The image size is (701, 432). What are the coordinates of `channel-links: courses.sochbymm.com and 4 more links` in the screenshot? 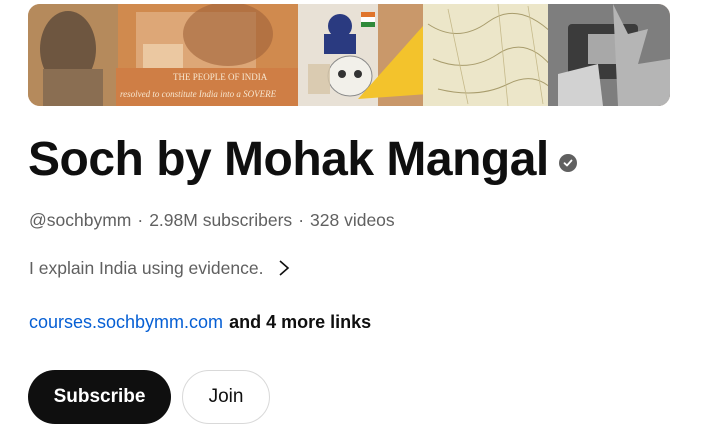 It's located at (200, 322).